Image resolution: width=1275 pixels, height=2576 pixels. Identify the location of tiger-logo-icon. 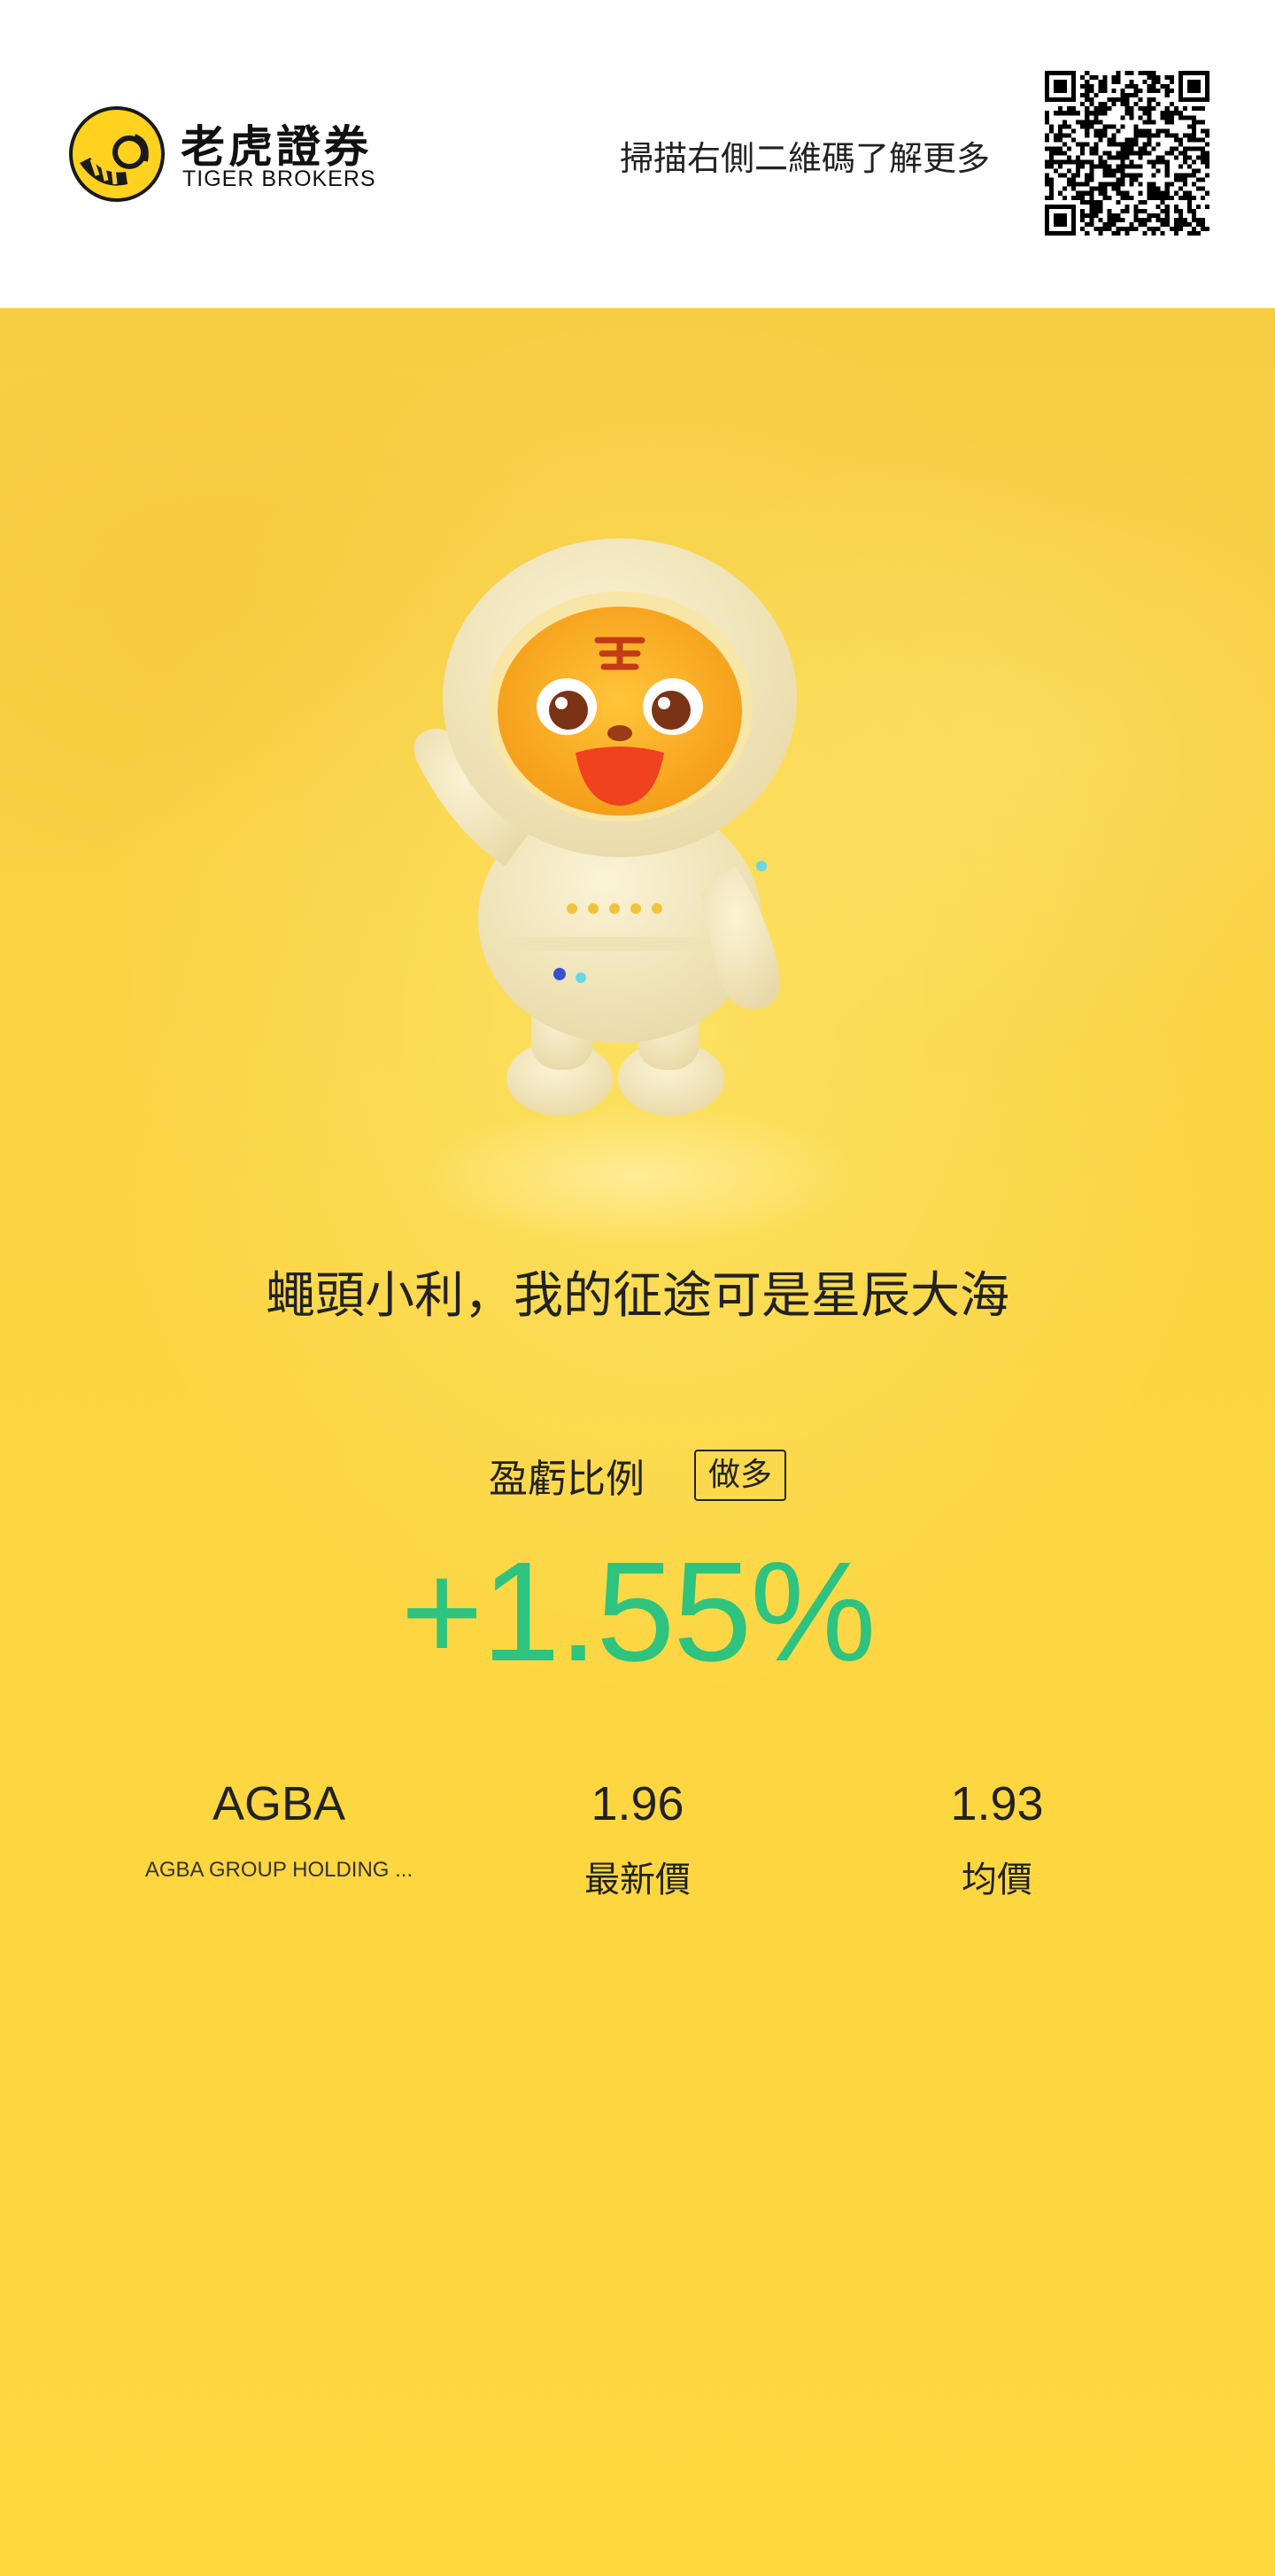
(117, 154).